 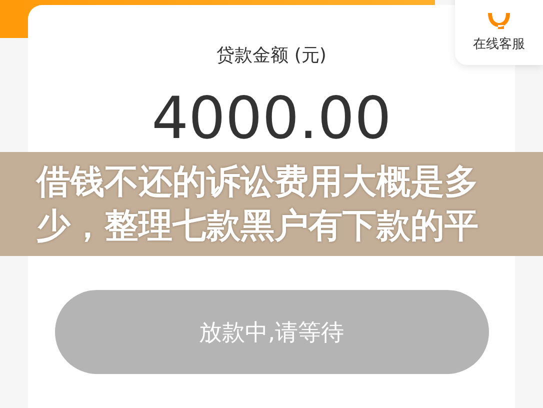 What do you see at coordinates (272, 118) in the screenshot?
I see `loan-amount: 4000.00` at bounding box center [272, 118].